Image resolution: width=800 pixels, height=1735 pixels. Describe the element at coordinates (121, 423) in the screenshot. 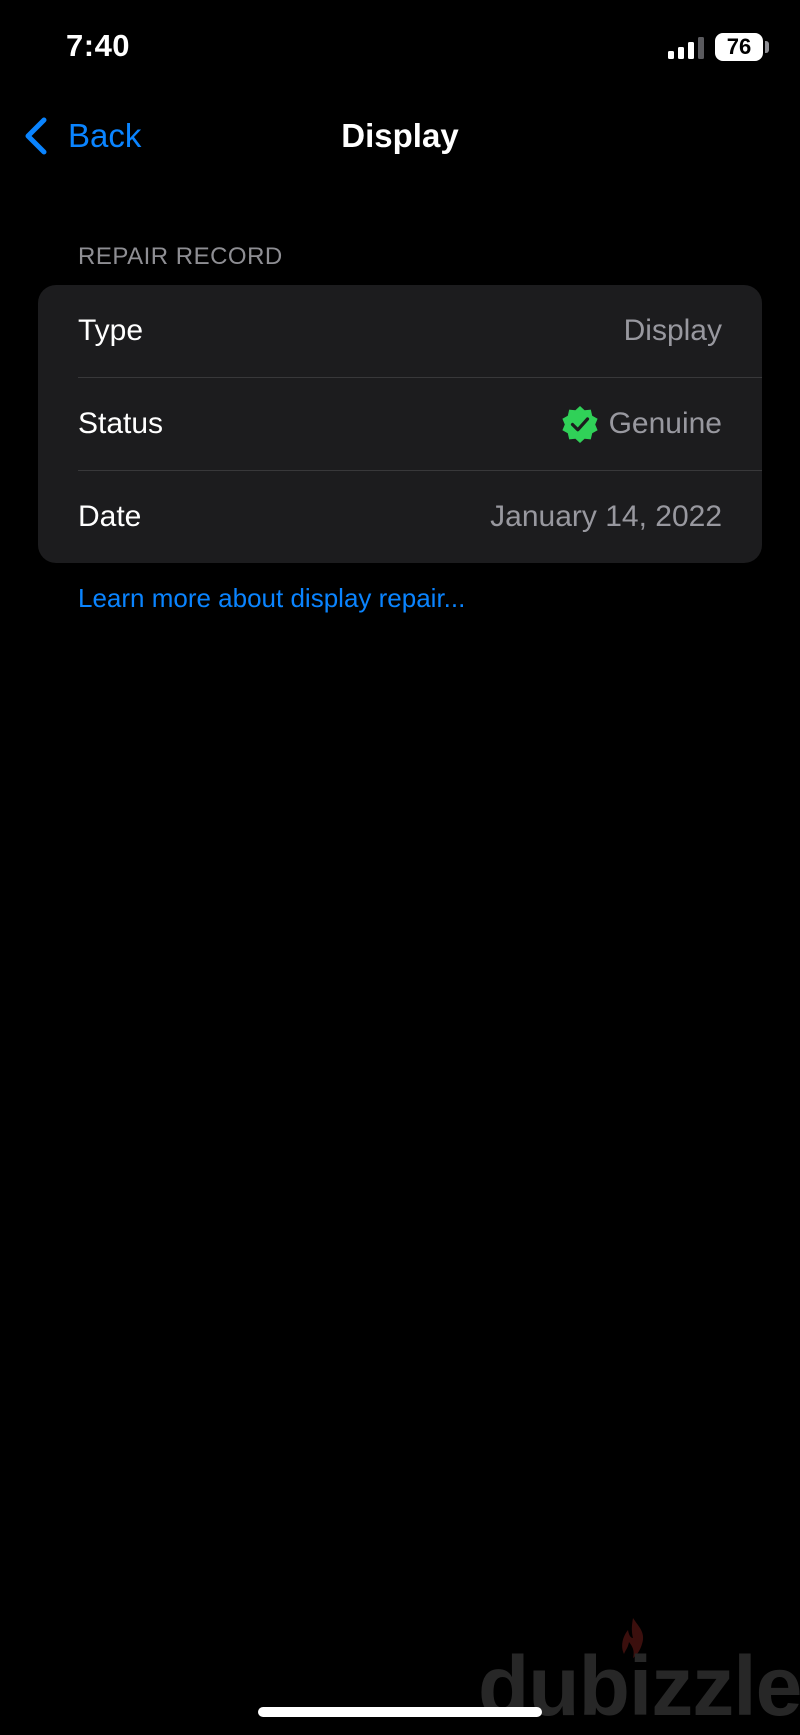

I see `row-status-label: Status` at that location.